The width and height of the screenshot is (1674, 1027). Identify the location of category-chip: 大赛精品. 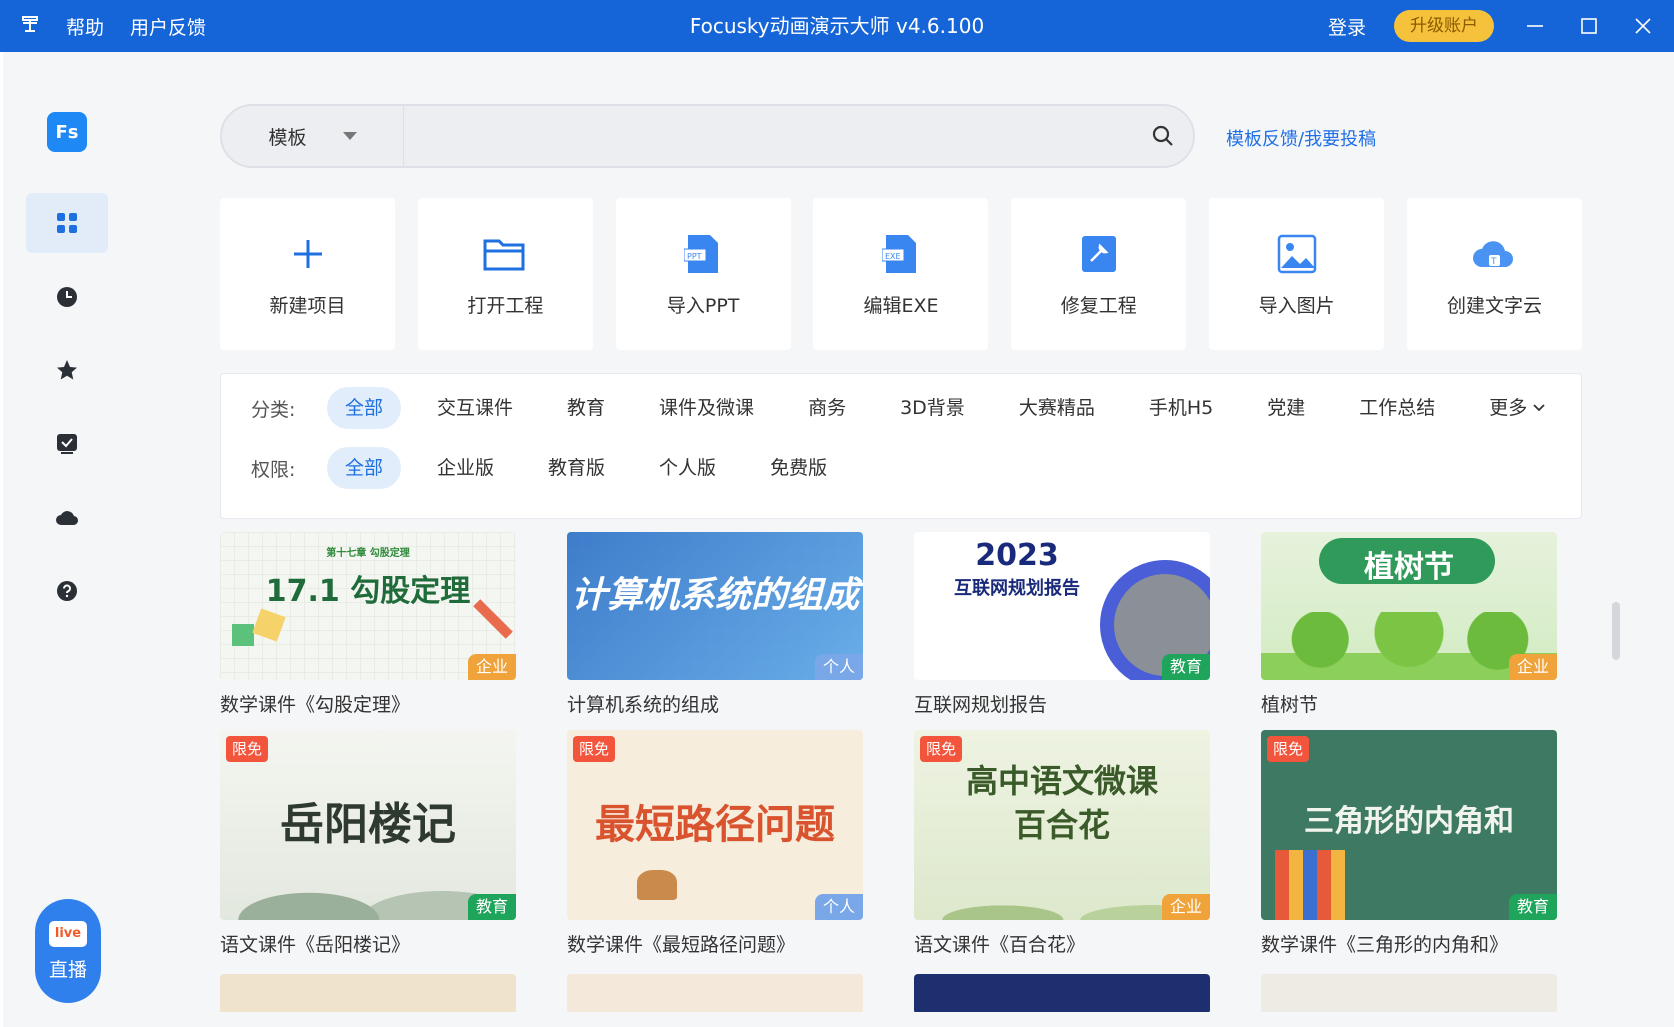
(1057, 408).